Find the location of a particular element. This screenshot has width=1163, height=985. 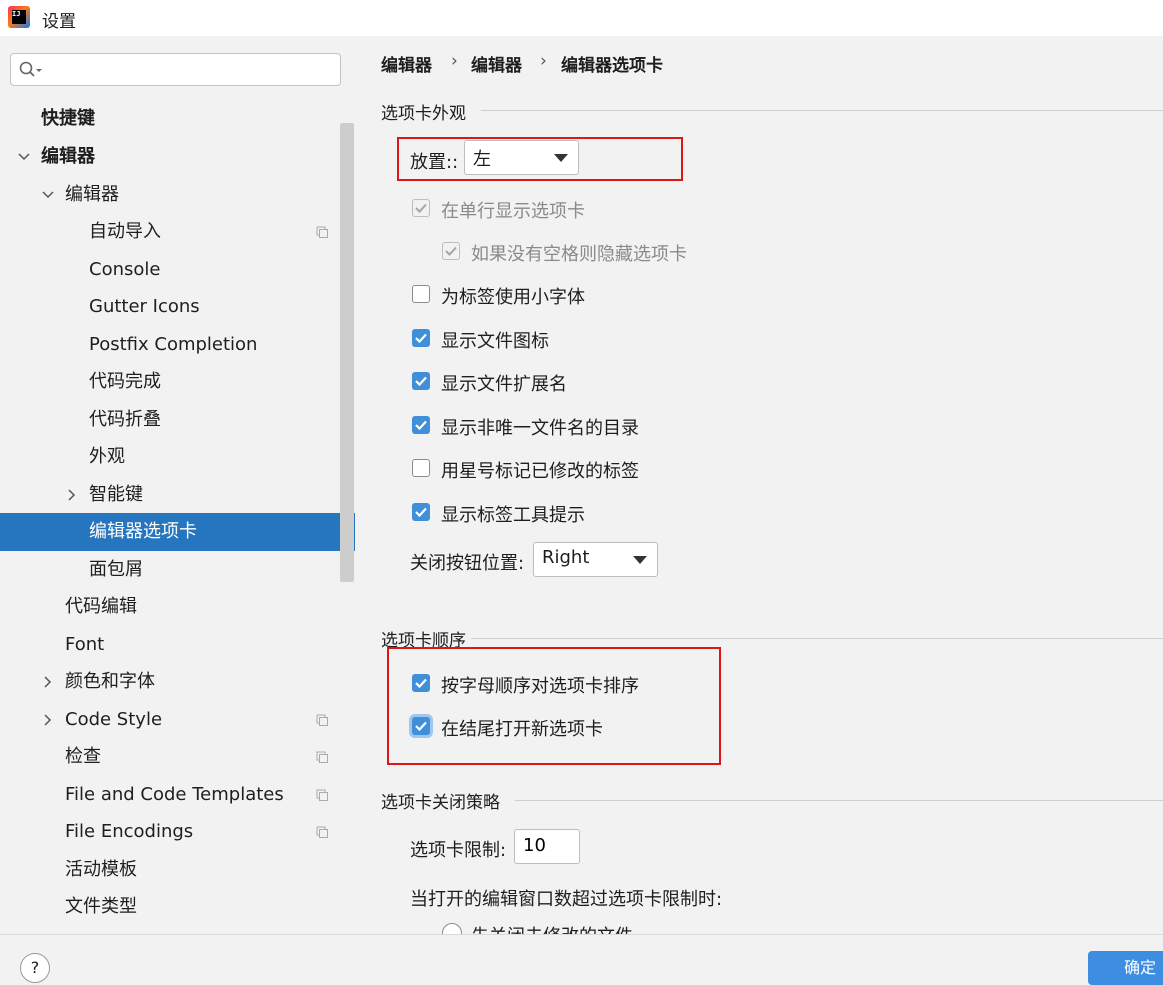

search-input is located at coordinates (193, 71).